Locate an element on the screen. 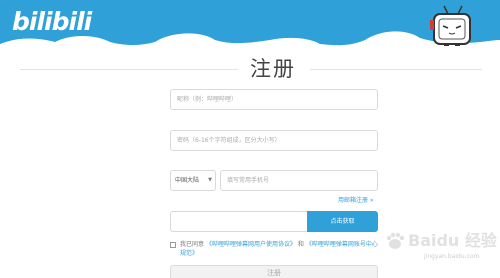  cloud-decoration is located at coordinates (250, 38).